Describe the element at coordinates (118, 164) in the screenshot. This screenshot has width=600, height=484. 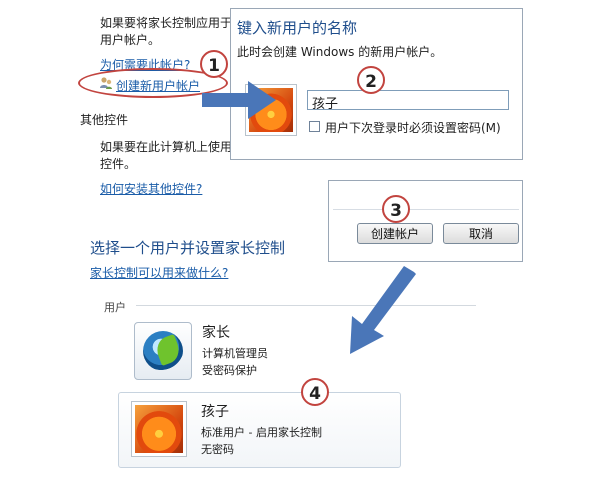
I see `other-text-line2: 控件。` at that location.